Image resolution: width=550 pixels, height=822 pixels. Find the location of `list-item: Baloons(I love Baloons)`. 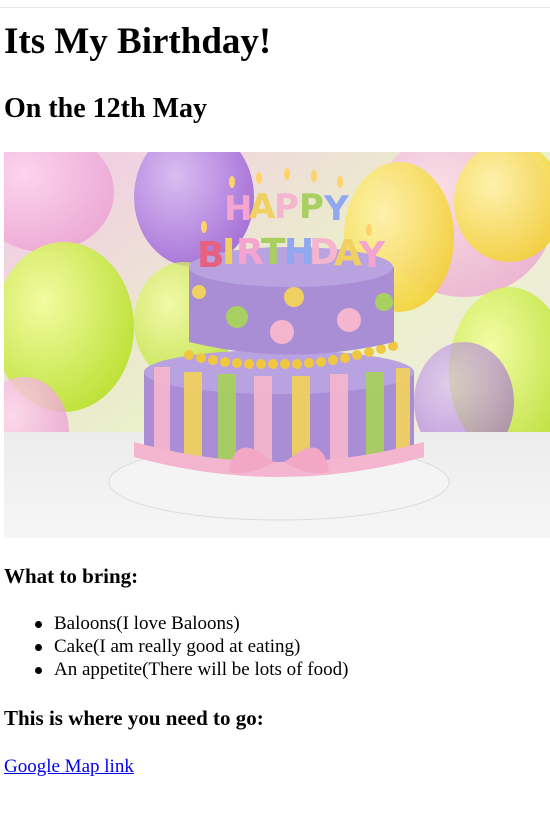

list-item: Baloons(I love Baloons) is located at coordinates (191, 623).